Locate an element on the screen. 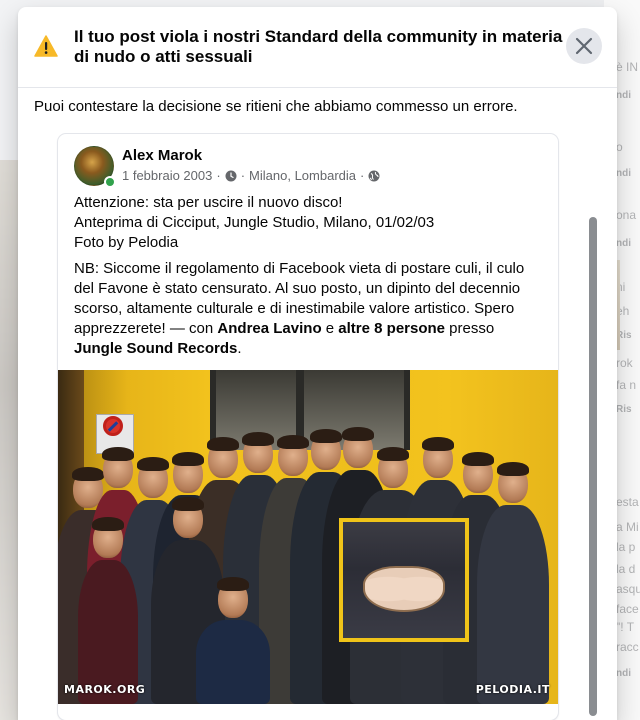 This screenshot has height=720, width=640. censor-painting is located at coordinates (404, 589).